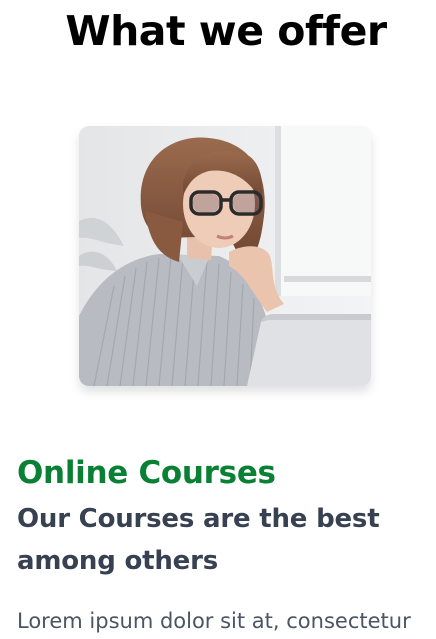  I want to click on course-description: Lorem ipsum dolor sit at, consectetur, so click(214, 621).